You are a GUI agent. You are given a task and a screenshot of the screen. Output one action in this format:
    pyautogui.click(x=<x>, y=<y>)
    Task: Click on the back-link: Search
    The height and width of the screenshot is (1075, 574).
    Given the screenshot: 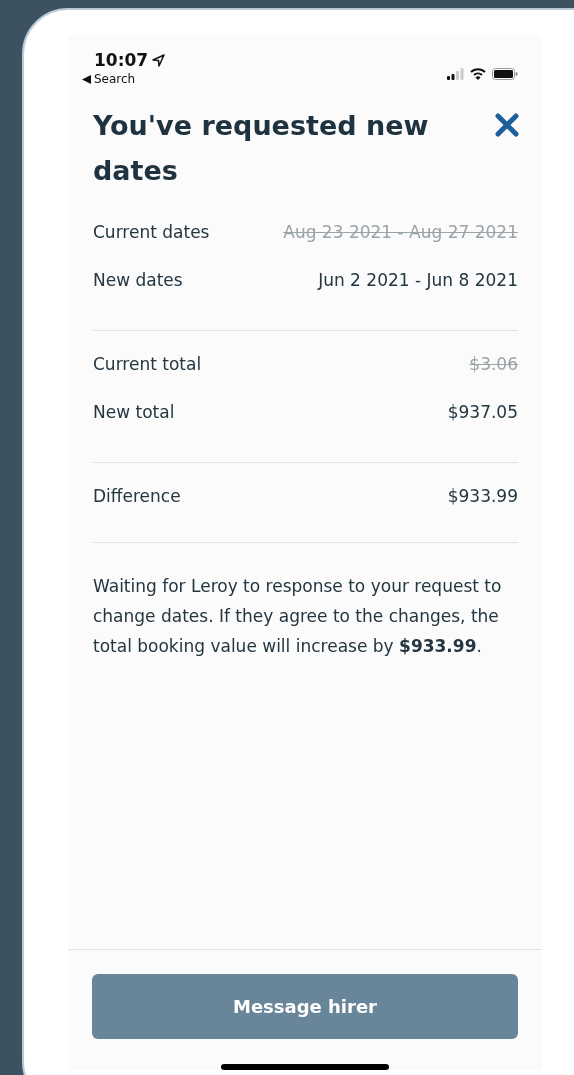 What is the action you would take?
    pyautogui.click(x=115, y=79)
    